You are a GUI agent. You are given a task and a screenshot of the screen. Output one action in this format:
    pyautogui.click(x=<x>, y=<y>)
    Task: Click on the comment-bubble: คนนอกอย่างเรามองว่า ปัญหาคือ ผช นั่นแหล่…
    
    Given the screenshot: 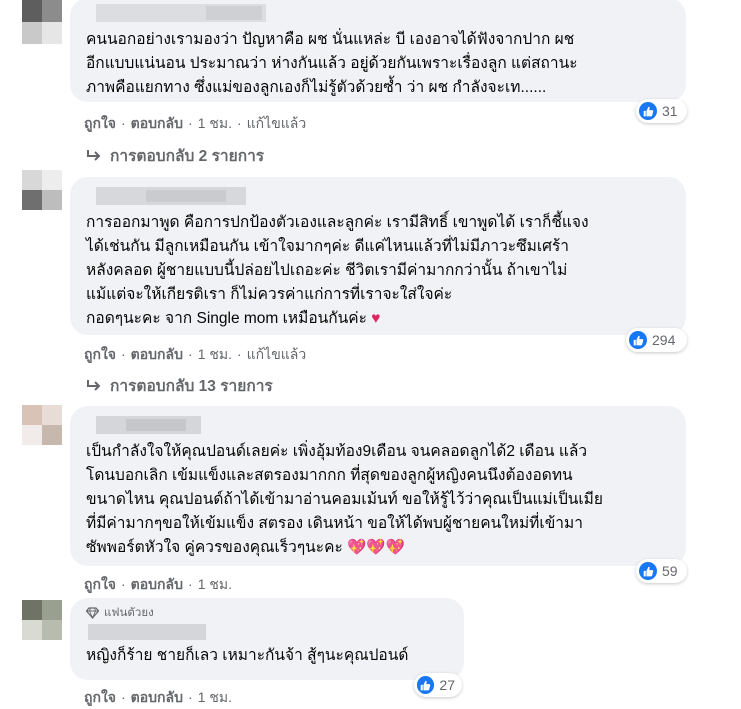 What is the action you would take?
    pyautogui.click(x=378, y=51)
    